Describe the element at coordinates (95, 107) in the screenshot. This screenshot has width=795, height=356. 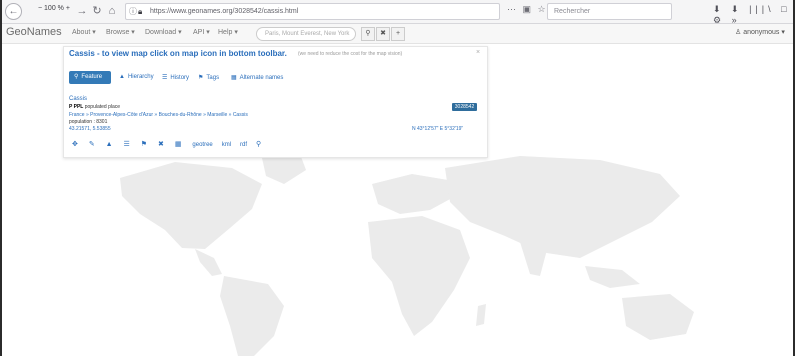
I see `feature-class: P PPL populated place` at that location.